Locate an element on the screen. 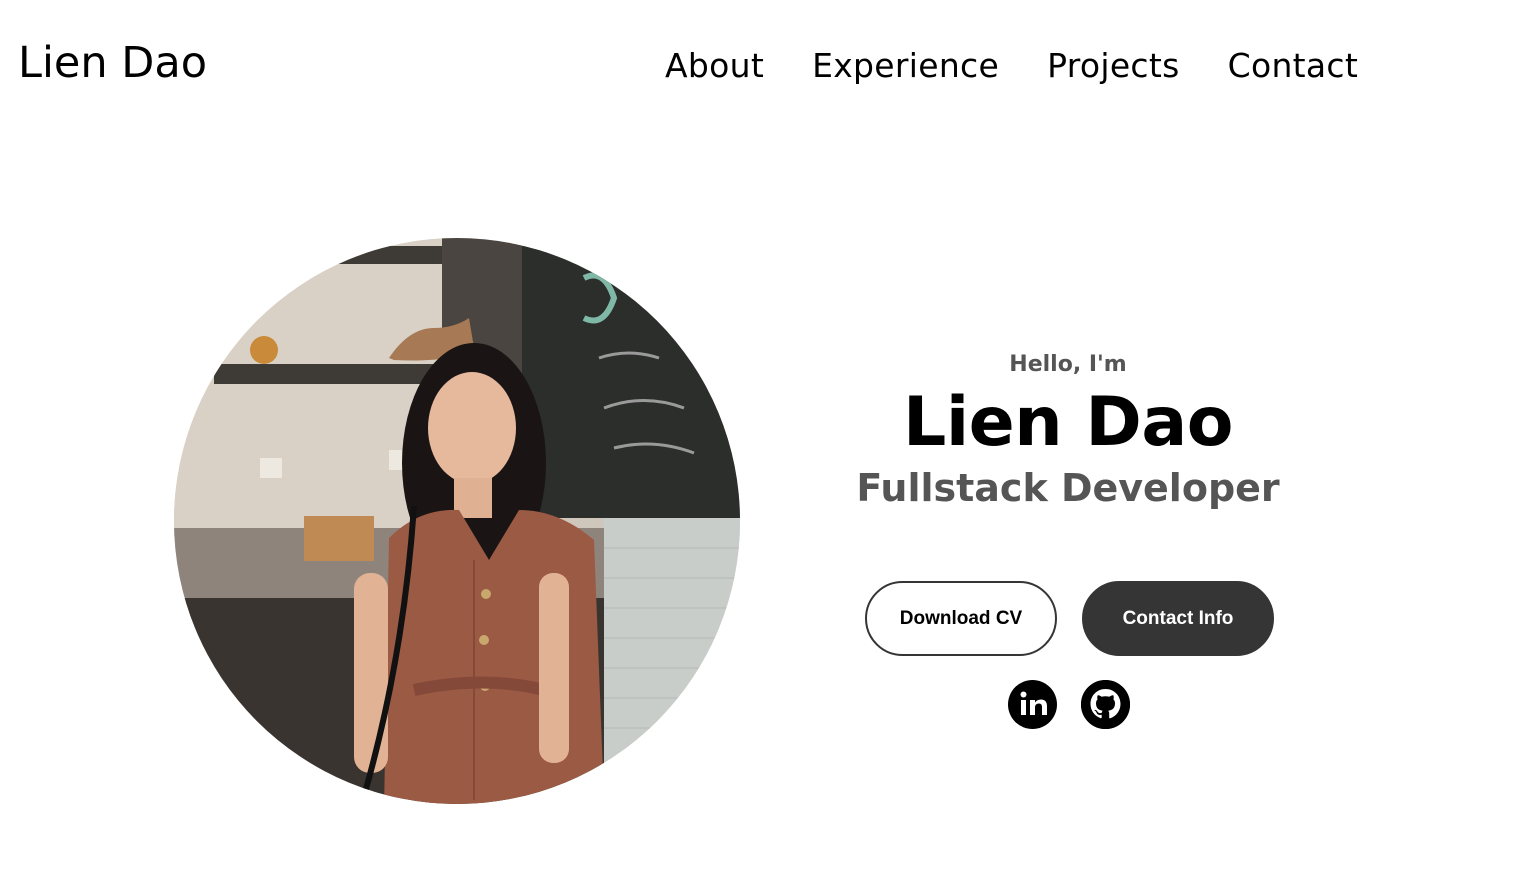  hello-text: Hello, I'm is located at coordinates (1068, 364).